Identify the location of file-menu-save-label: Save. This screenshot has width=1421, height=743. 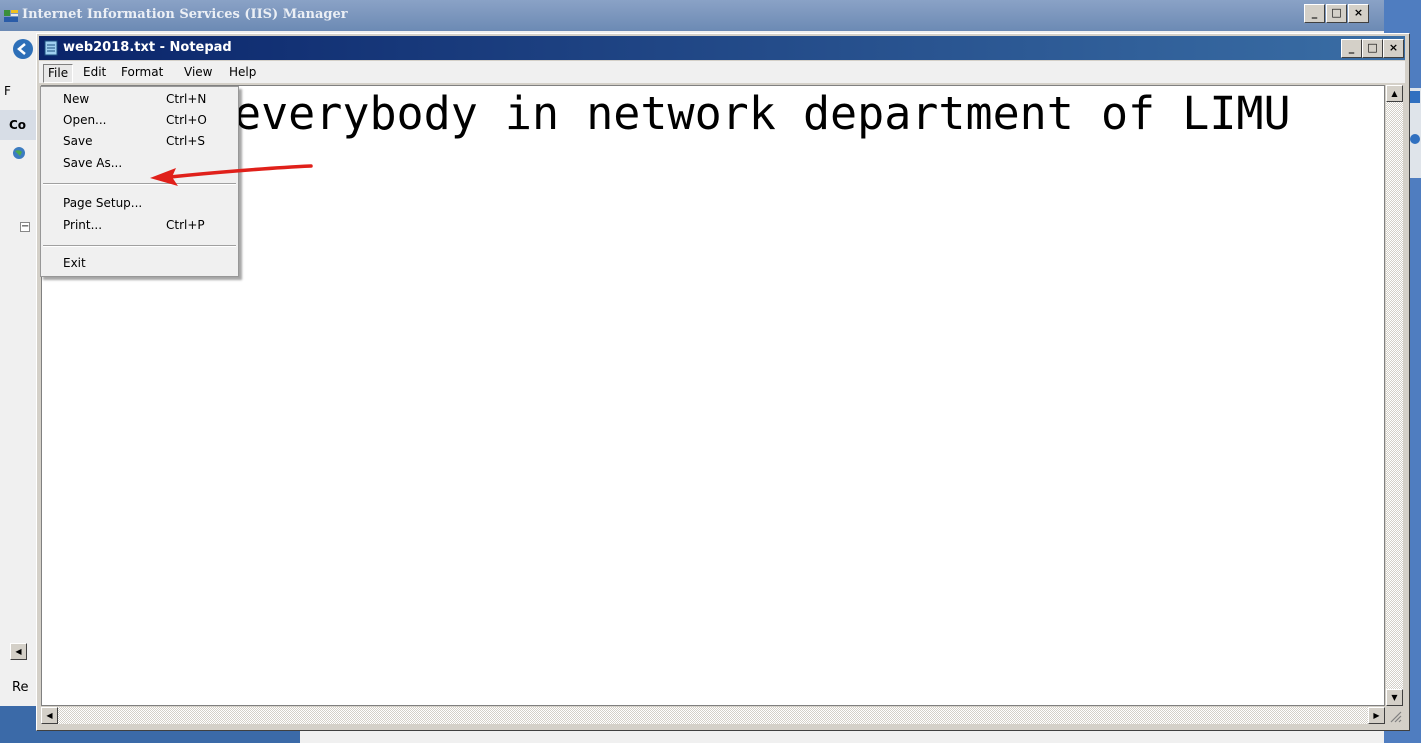
(78, 141).